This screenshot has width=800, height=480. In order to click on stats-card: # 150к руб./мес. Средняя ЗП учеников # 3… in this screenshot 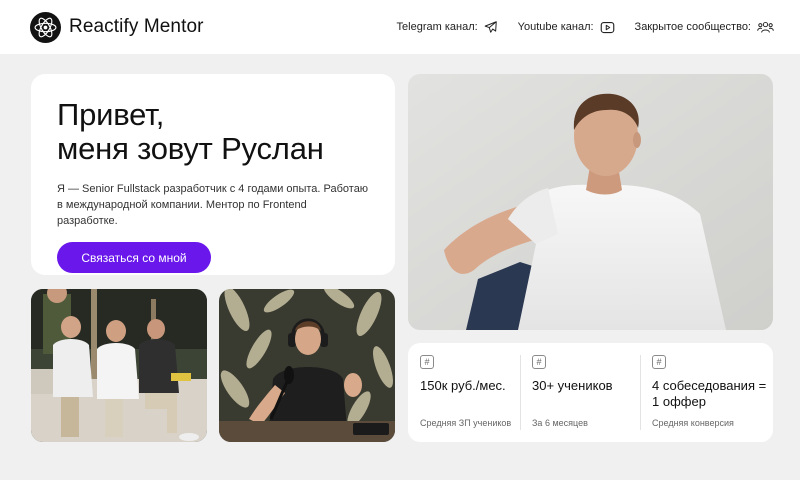, I will do `click(590, 392)`.